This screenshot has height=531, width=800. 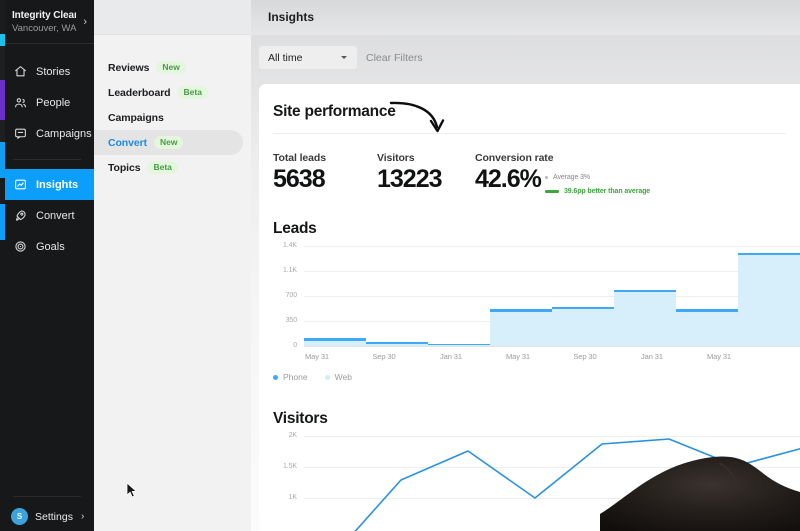 I want to click on subnav-item-label: Reviews, so click(x=129, y=67).